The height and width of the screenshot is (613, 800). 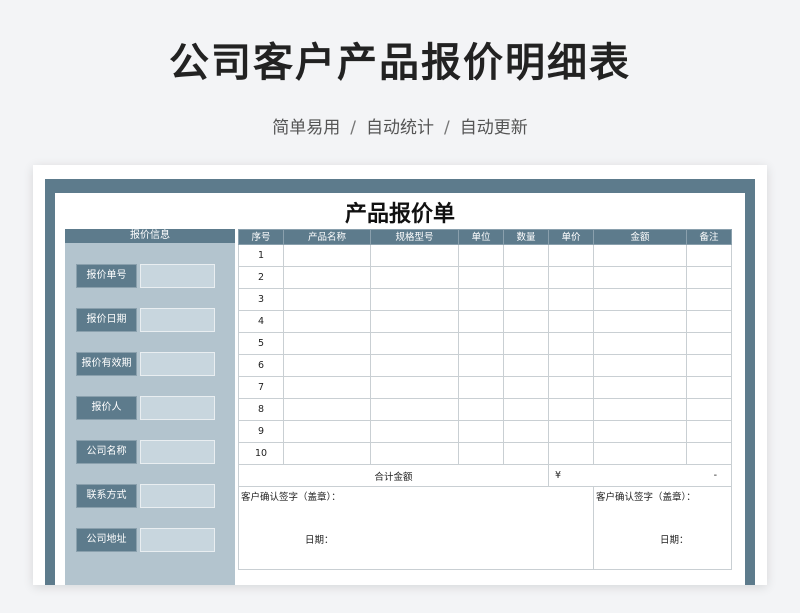 I want to click on col-header: 单位, so click(x=481, y=237).